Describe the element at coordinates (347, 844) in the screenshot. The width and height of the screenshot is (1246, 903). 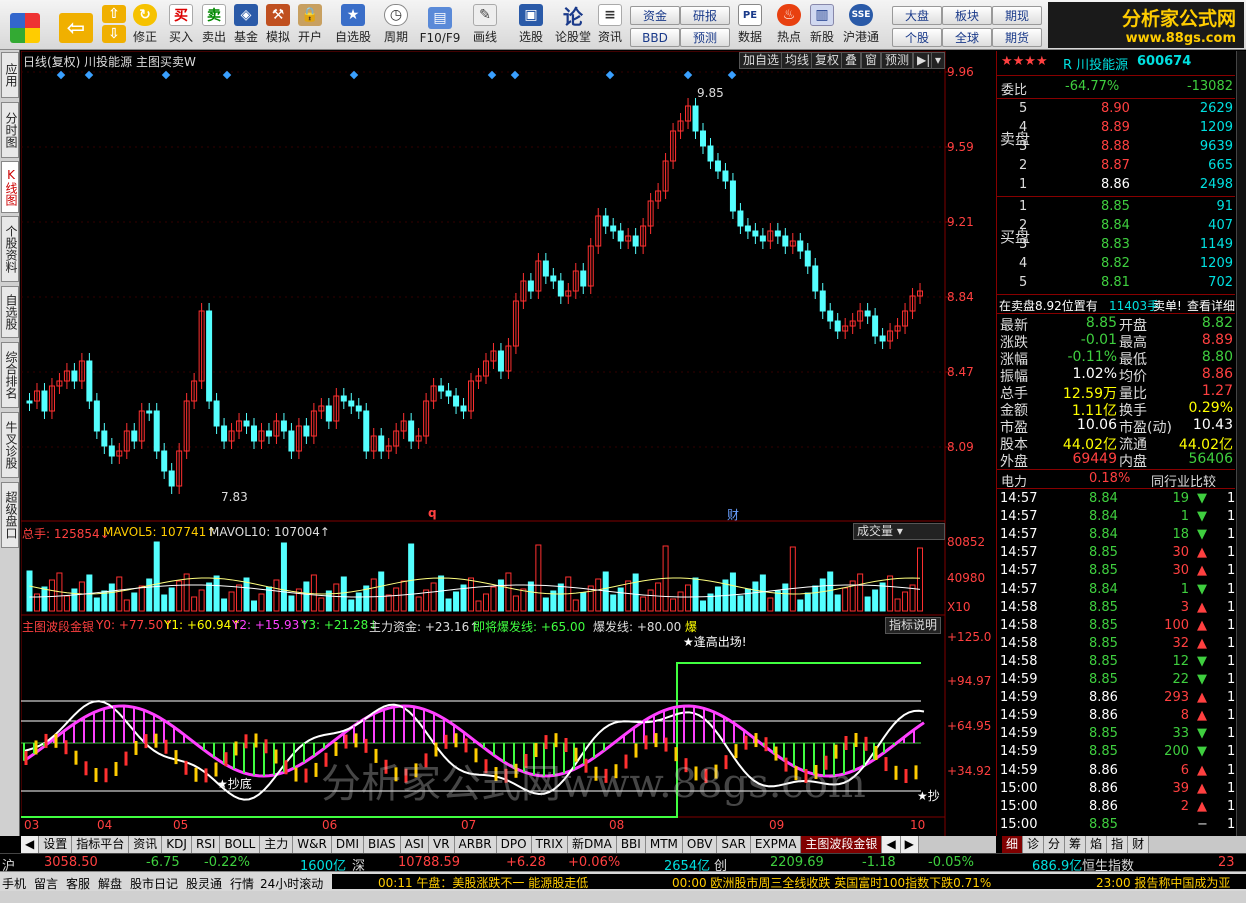
I see `indicator-tab: DMI` at that location.